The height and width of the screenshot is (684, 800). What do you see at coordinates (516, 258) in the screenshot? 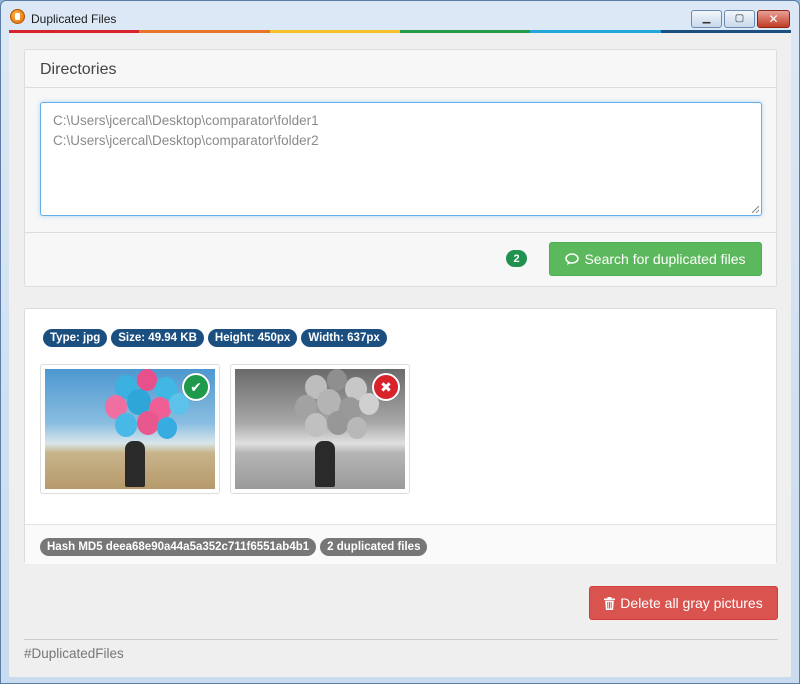
I see `directory-count-badge: 2` at bounding box center [516, 258].